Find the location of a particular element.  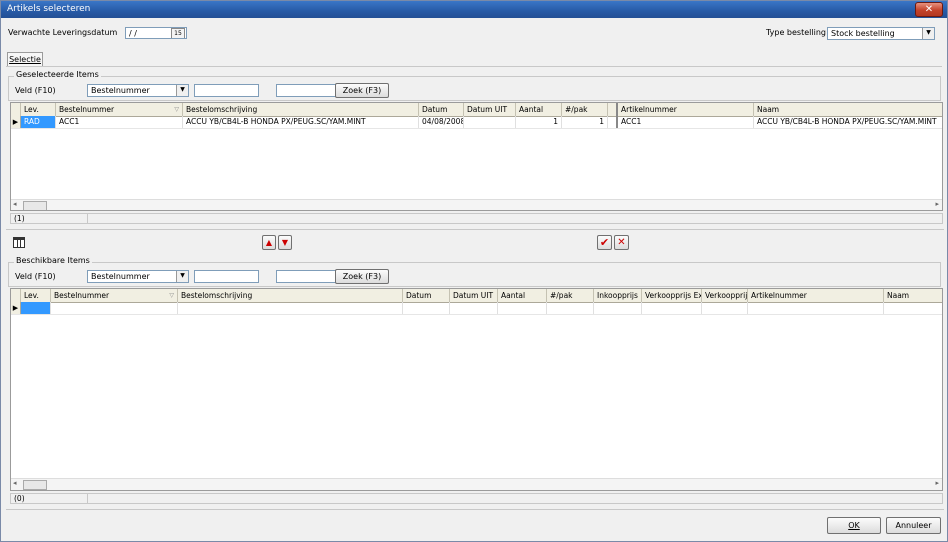

selected-field-value: Bestelnummer is located at coordinates (120, 90).